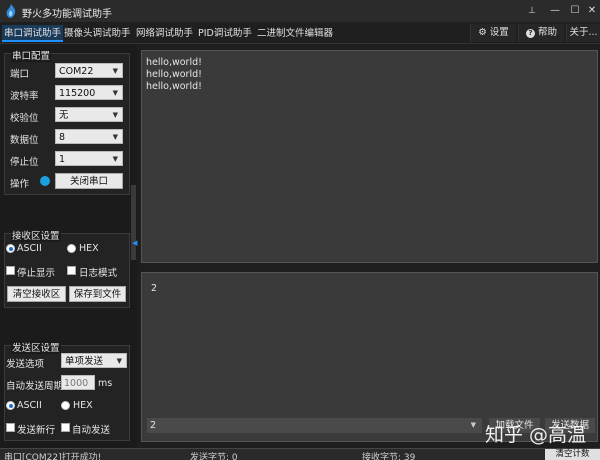 This screenshot has width=600, height=460. Describe the element at coordinates (532, 11) in the screenshot. I see `pin-icon: ⊥` at that location.